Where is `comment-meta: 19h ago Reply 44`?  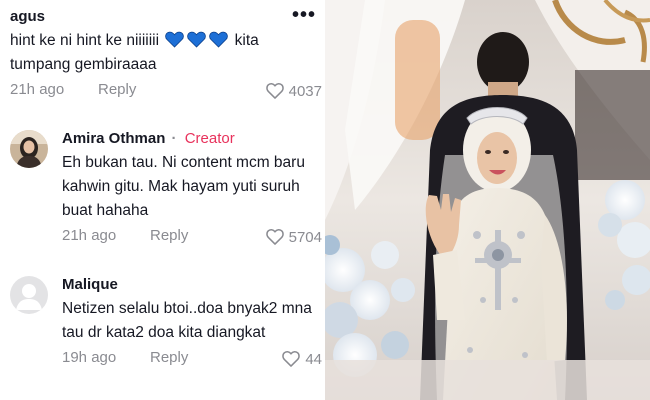 comment-meta: 19h ago Reply 44 is located at coordinates (192, 360).